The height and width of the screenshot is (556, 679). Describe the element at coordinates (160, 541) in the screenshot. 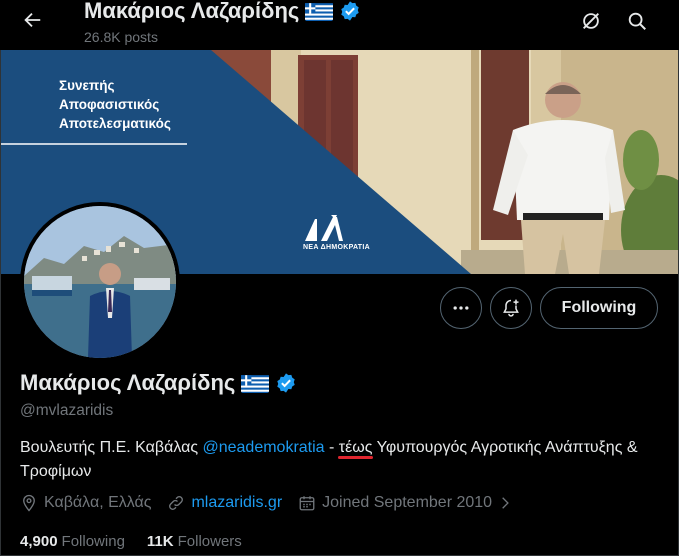

I see `followers-count: 11K` at that location.